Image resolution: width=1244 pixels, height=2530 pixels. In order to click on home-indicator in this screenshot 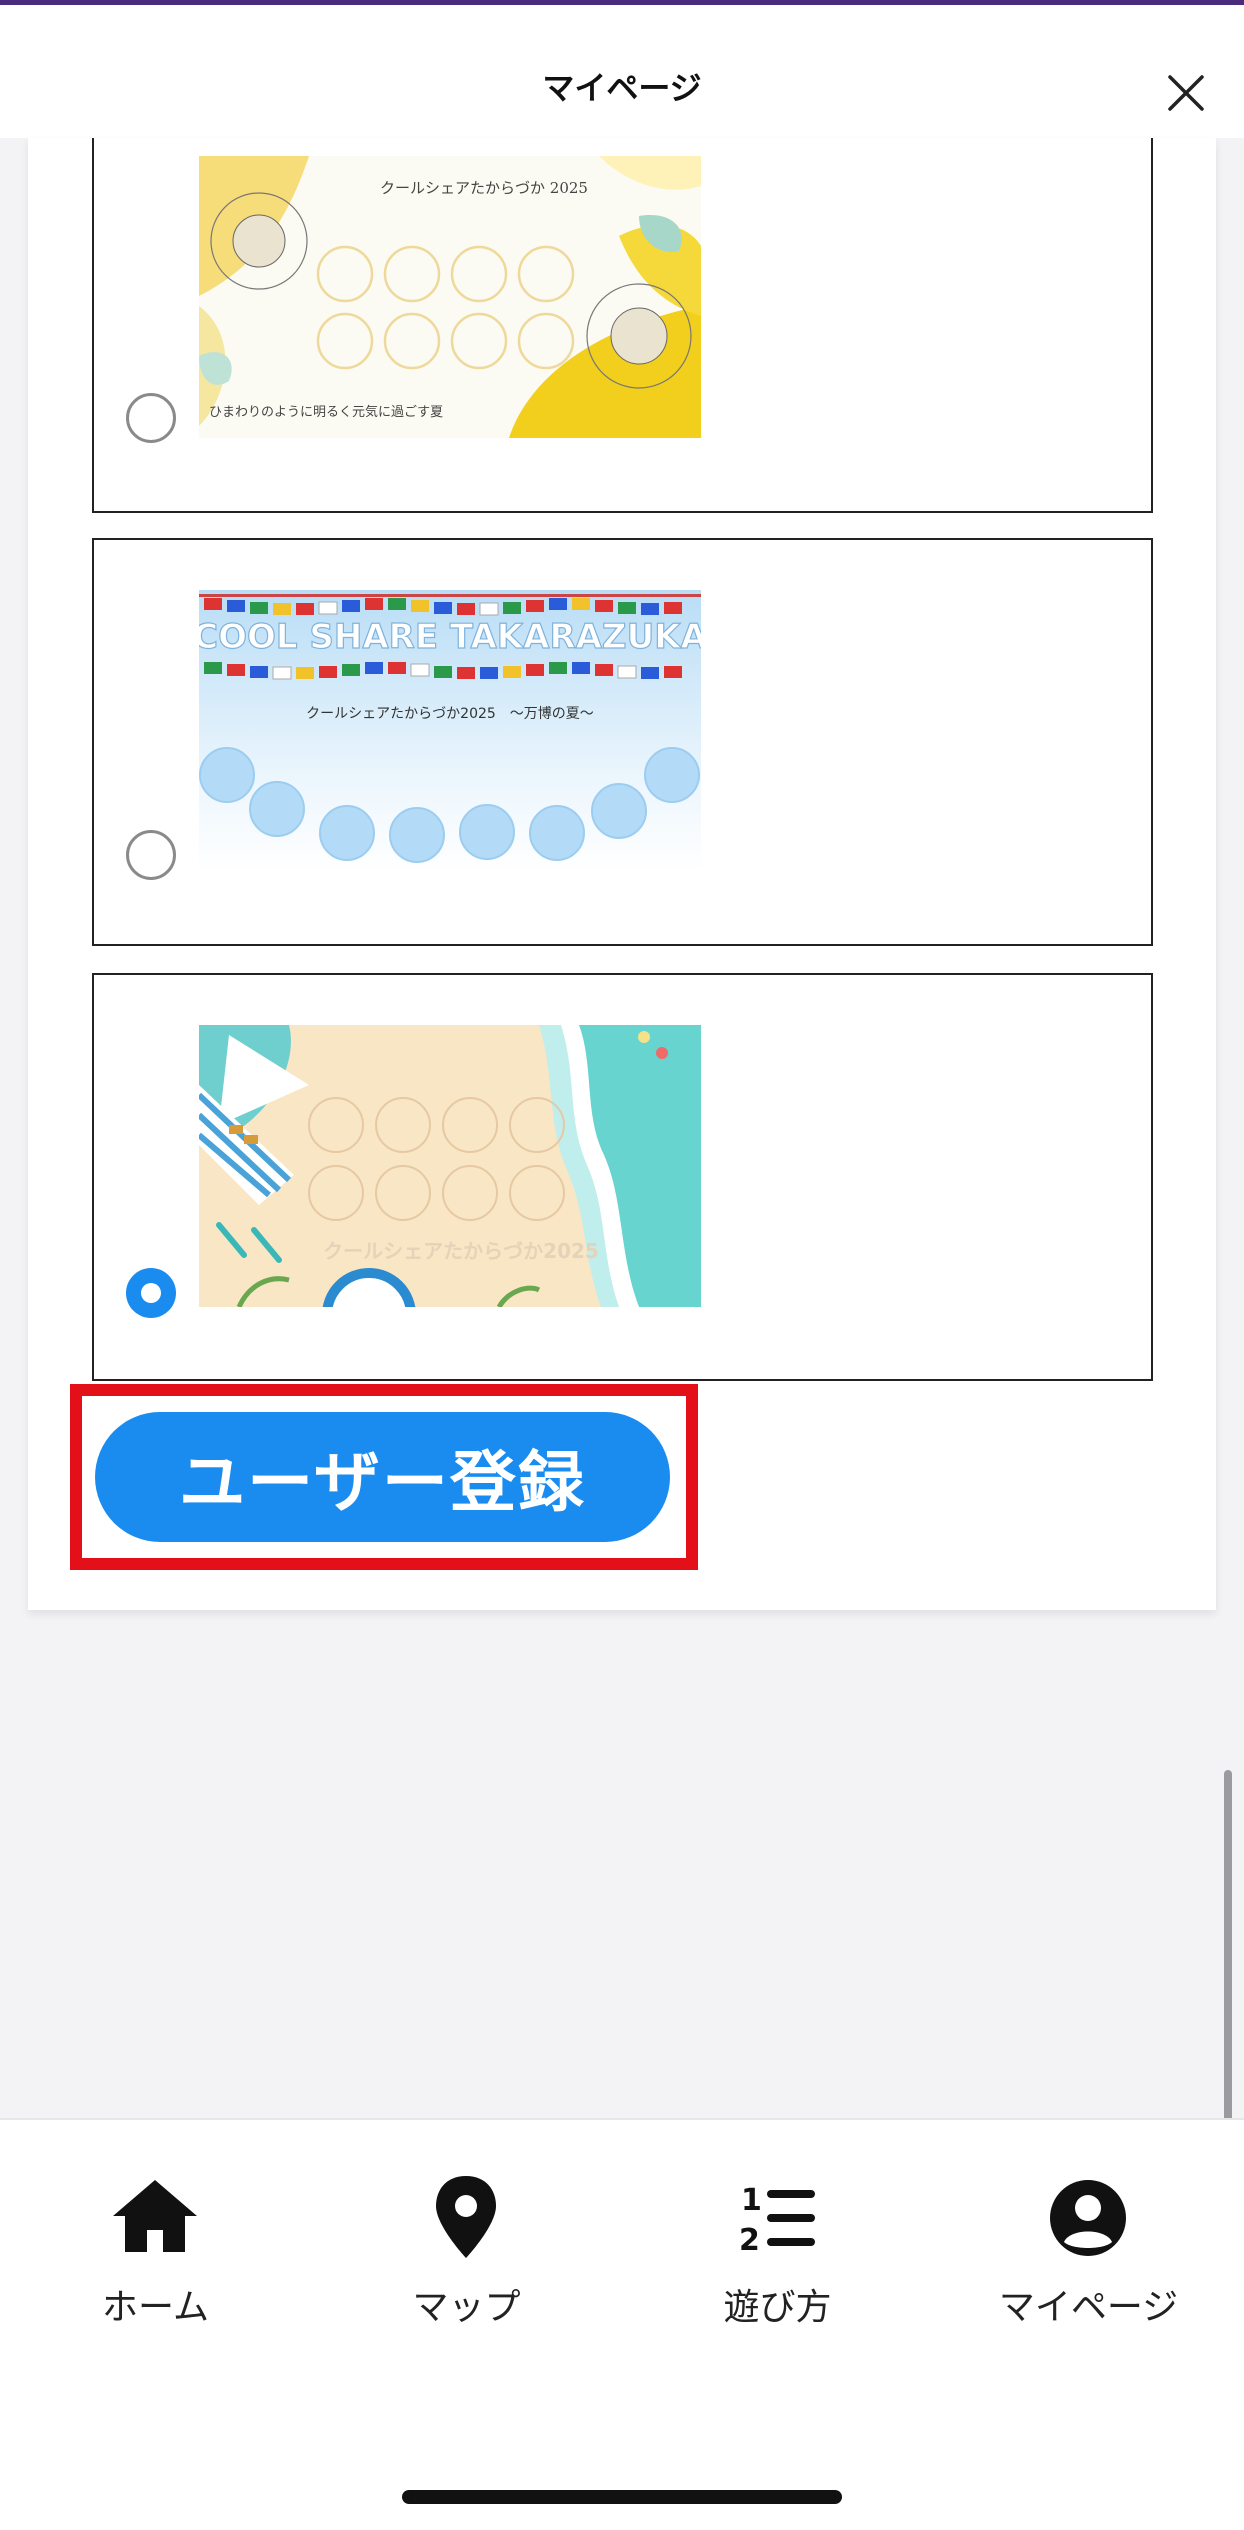, I will do `click(622, 2497)`.